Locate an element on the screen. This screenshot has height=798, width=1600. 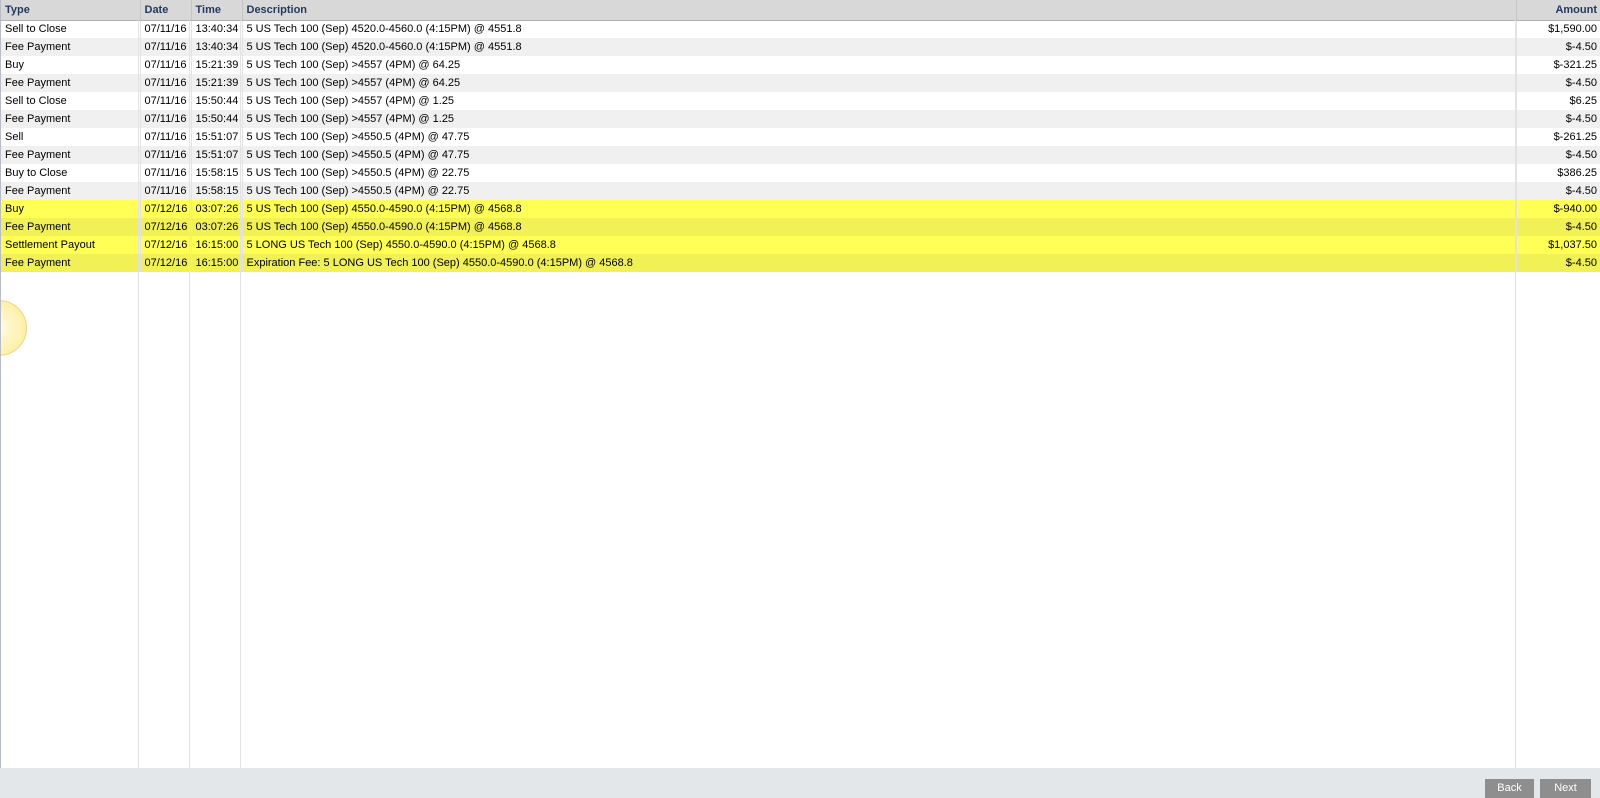
cell-amount: $386.25 is located at coordinates (1558, 173).